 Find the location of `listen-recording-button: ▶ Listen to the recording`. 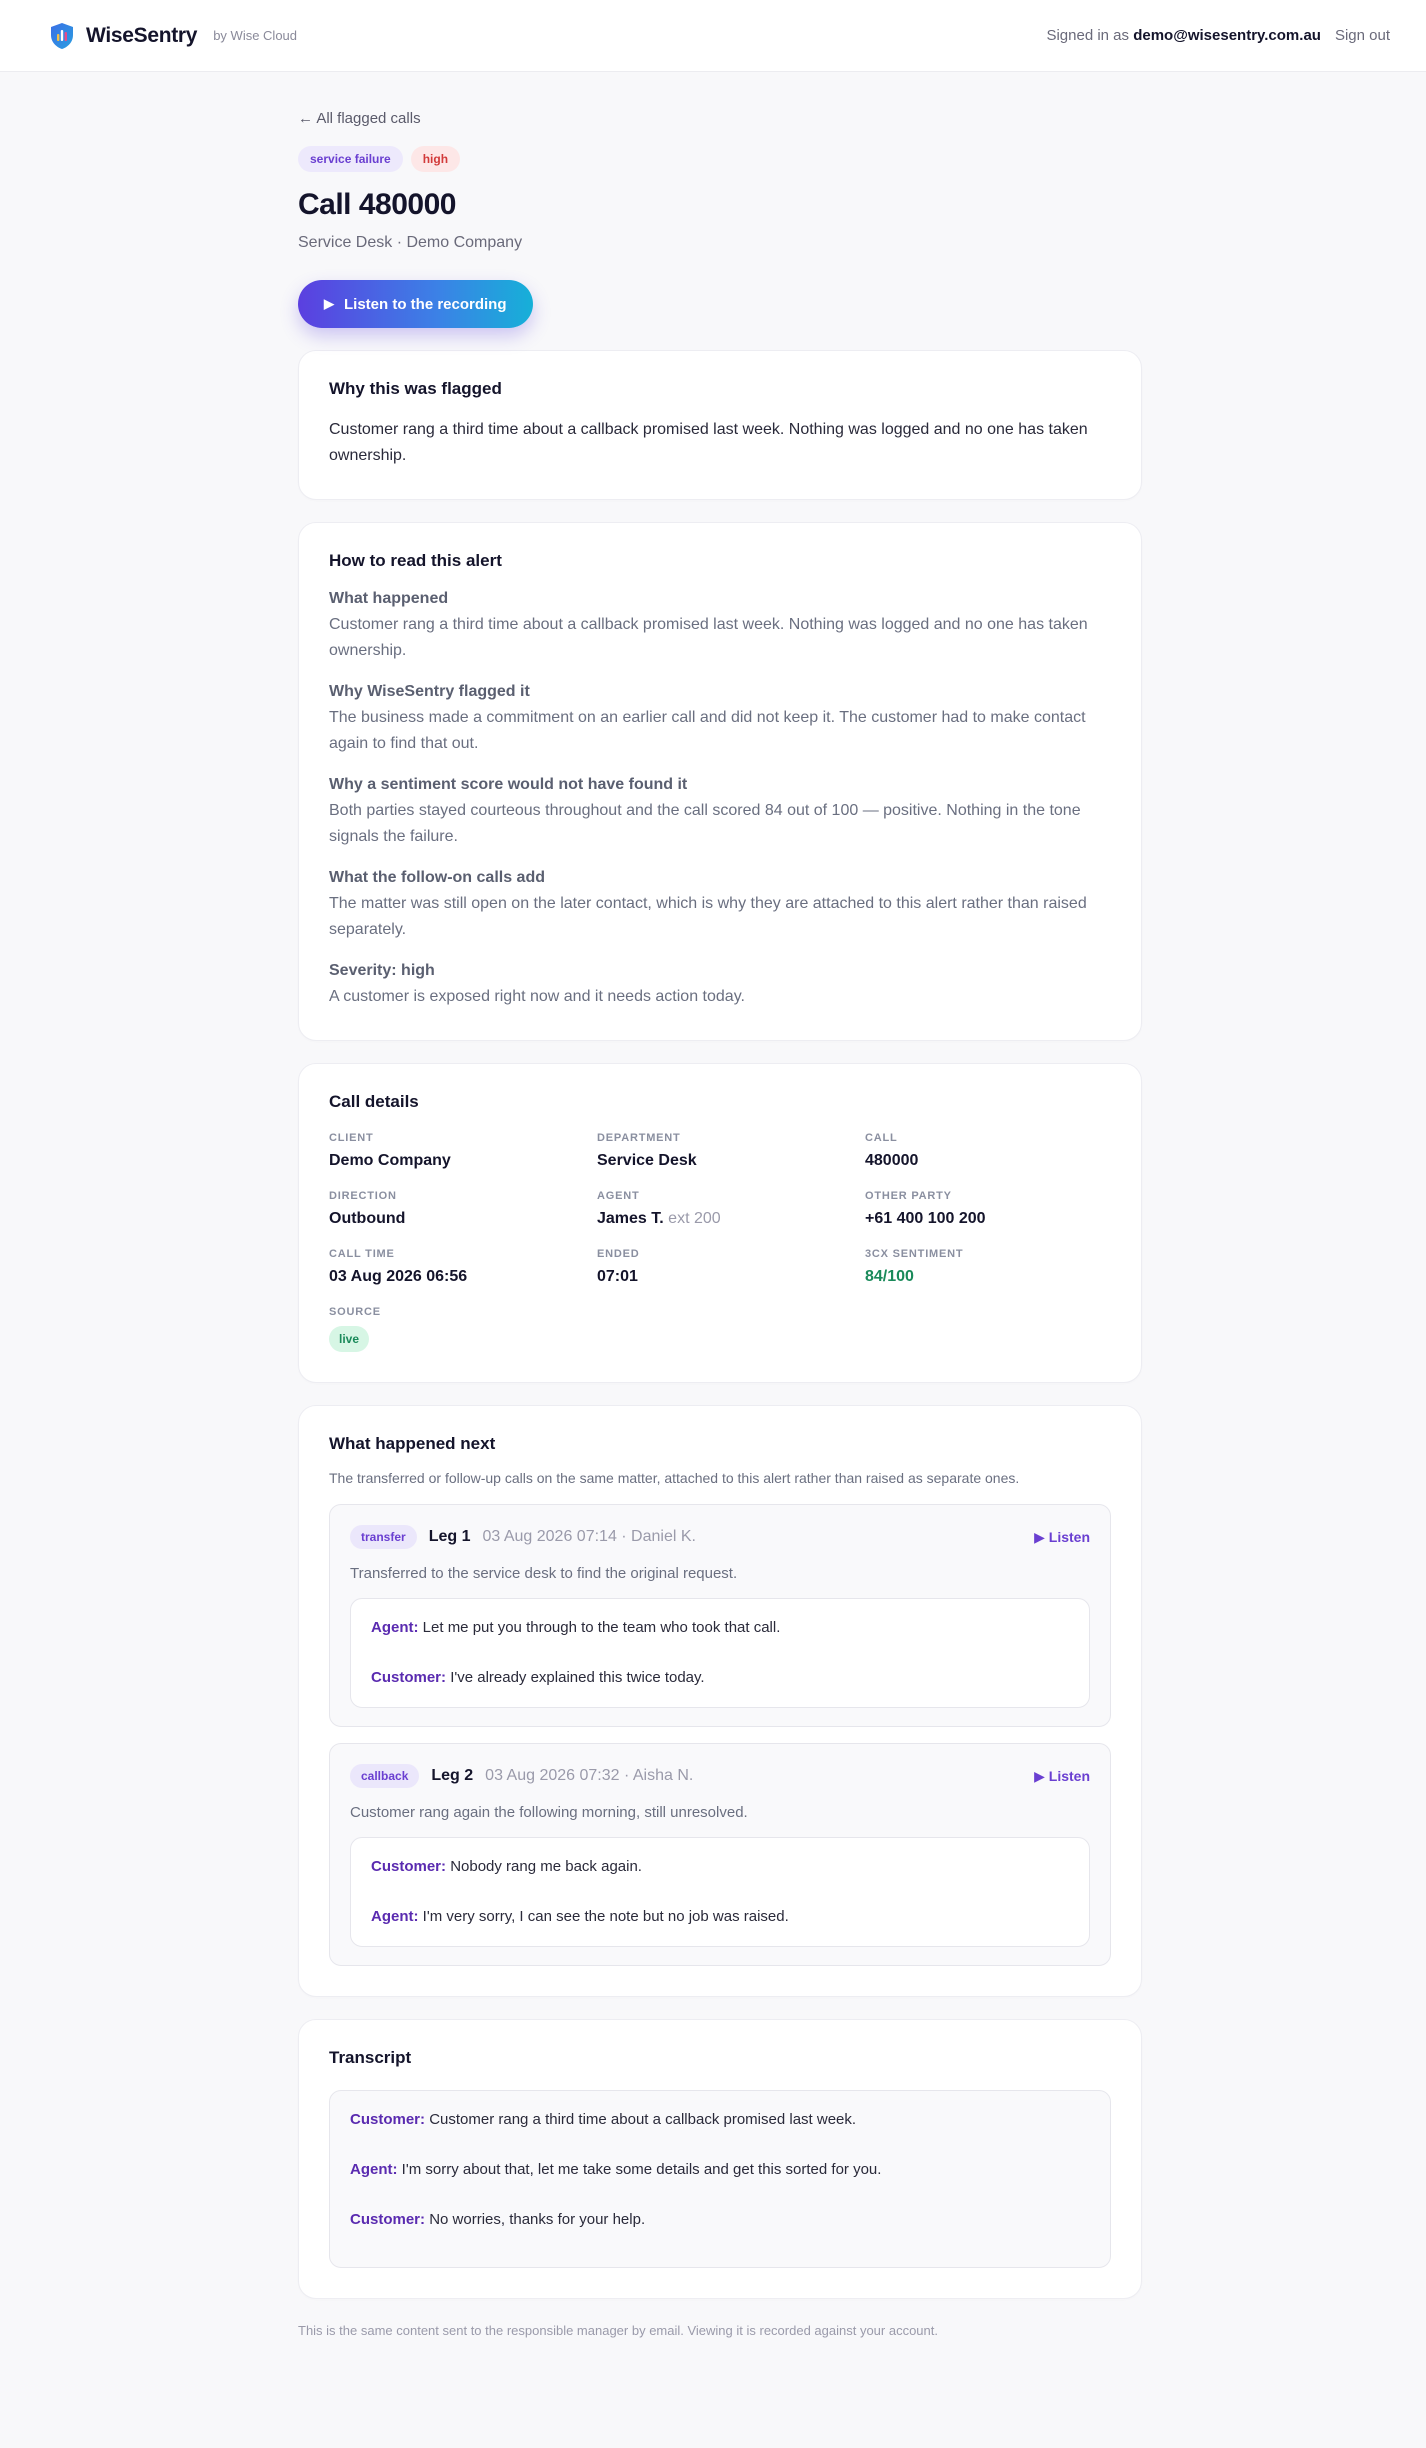

listen-recording-button: ▶ Listen to the recording is located at coordinates (415, 304).